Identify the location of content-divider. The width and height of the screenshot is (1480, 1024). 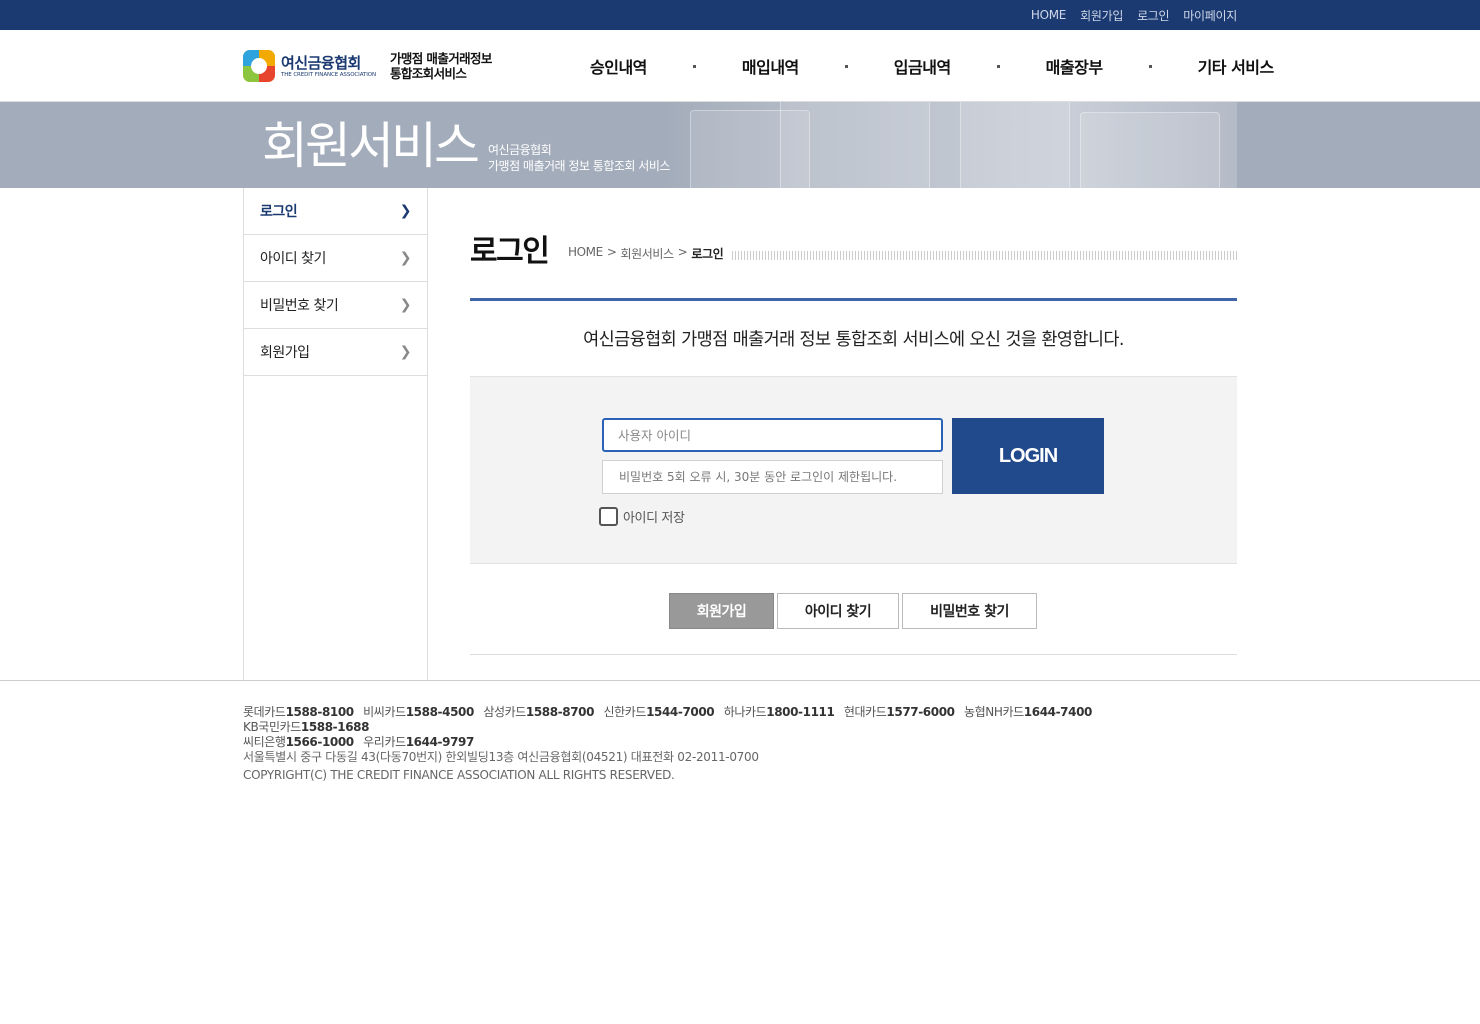
(853, 654).